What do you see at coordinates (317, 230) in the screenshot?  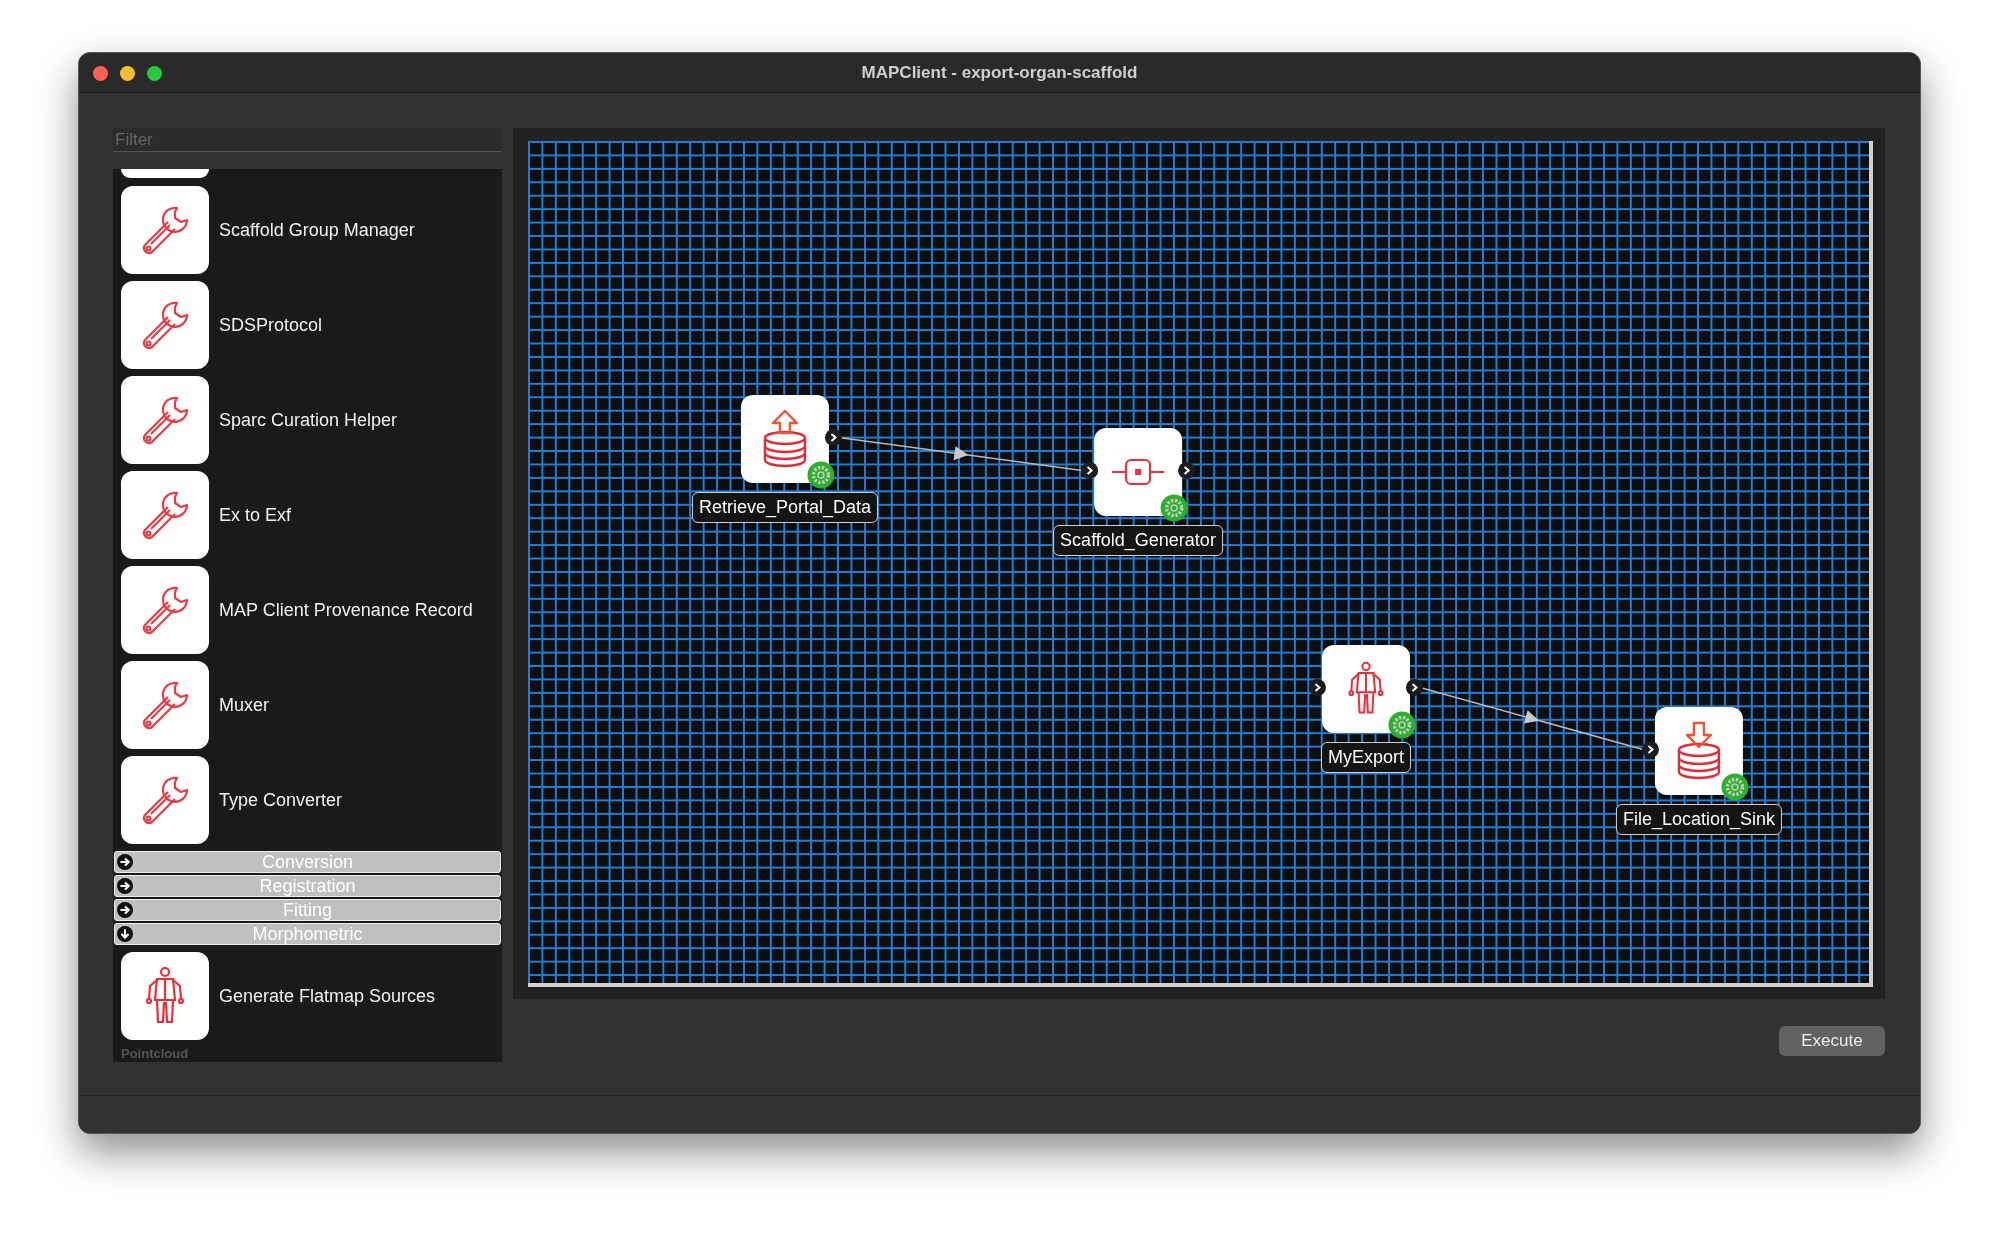 I see `step-name: Scaffold Group Manager` at bounding box center [317, 230].